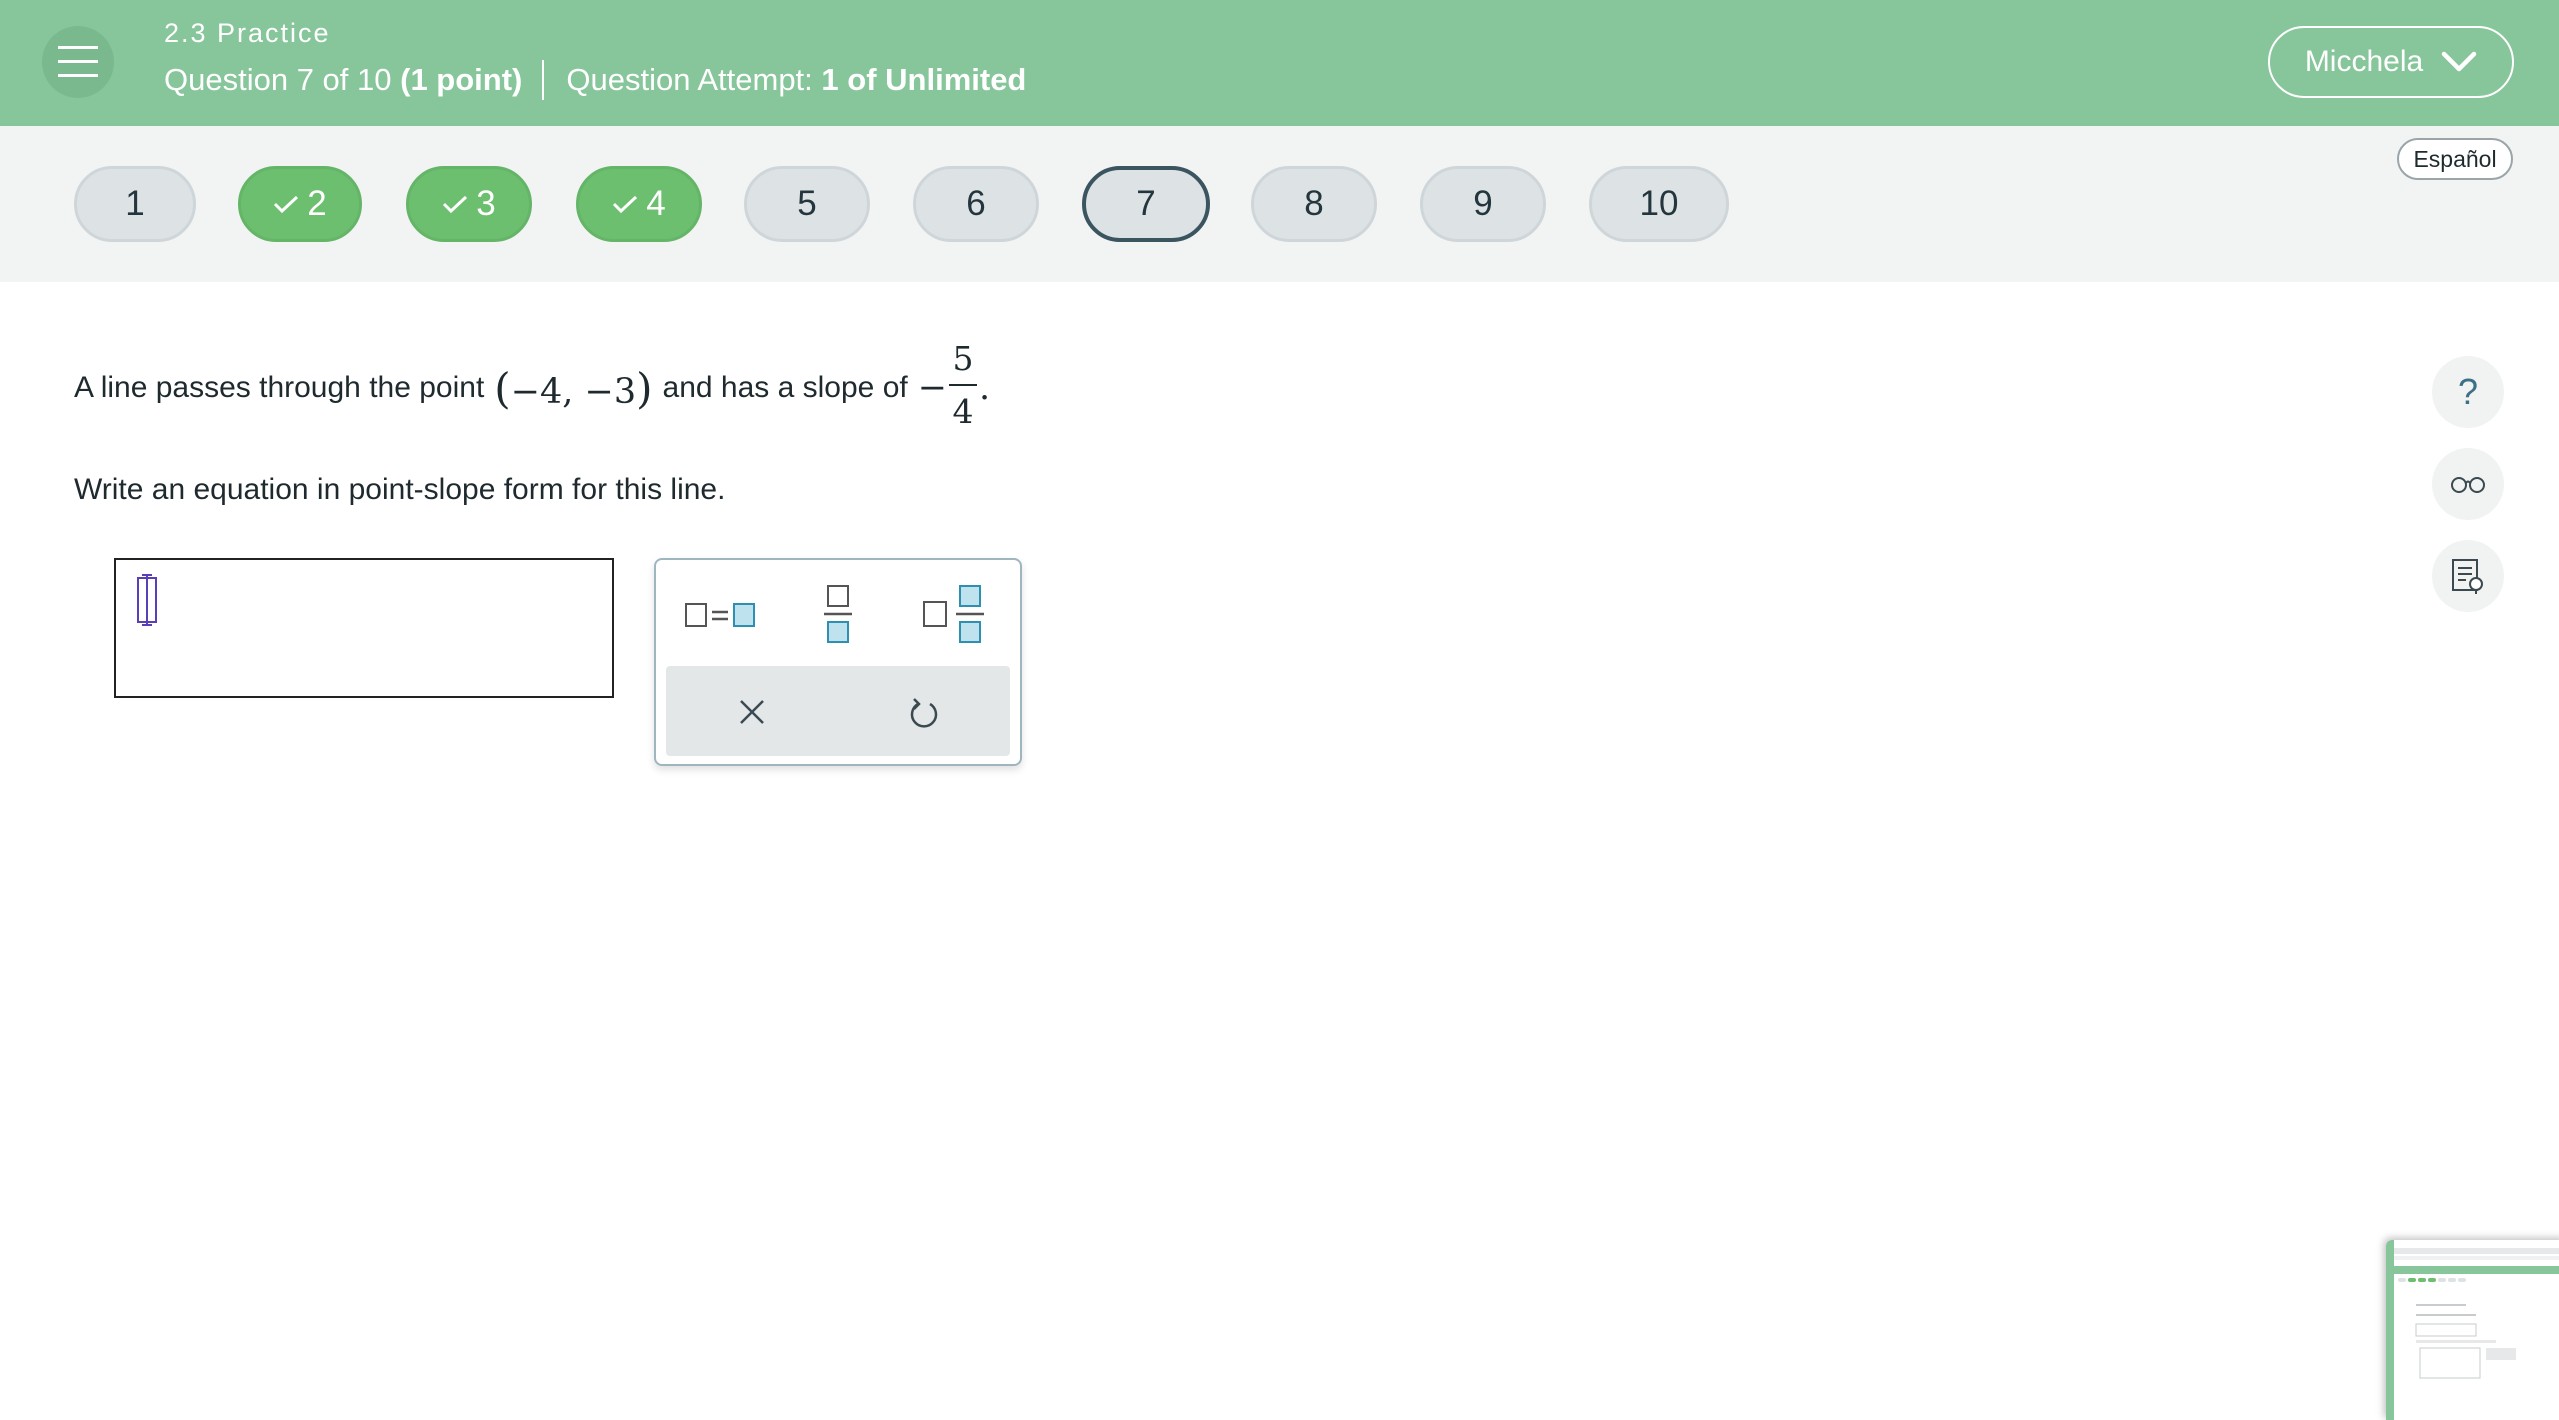 The height and width of the screenshot is (1420, 2559). I want to click on reader-glasses-button, so click(2468, 484).